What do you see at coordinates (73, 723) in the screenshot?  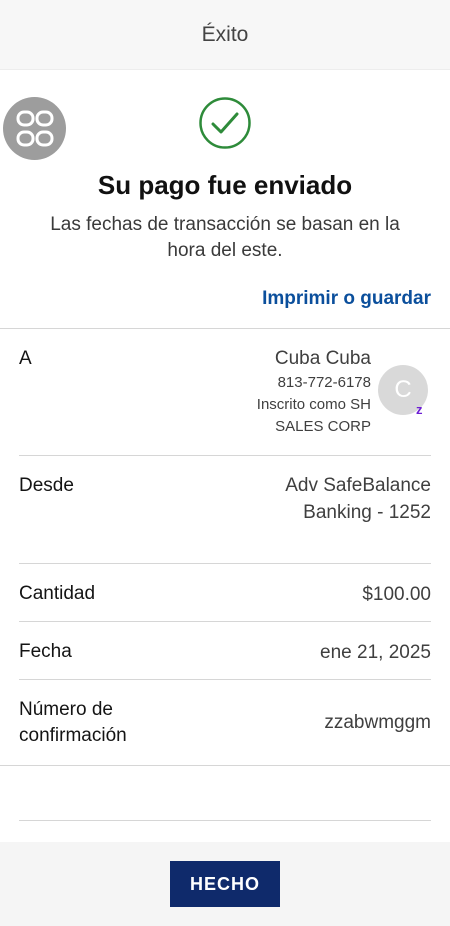 I see `confirmation-label: Número de confirmación` at bounding box center [73, 723].